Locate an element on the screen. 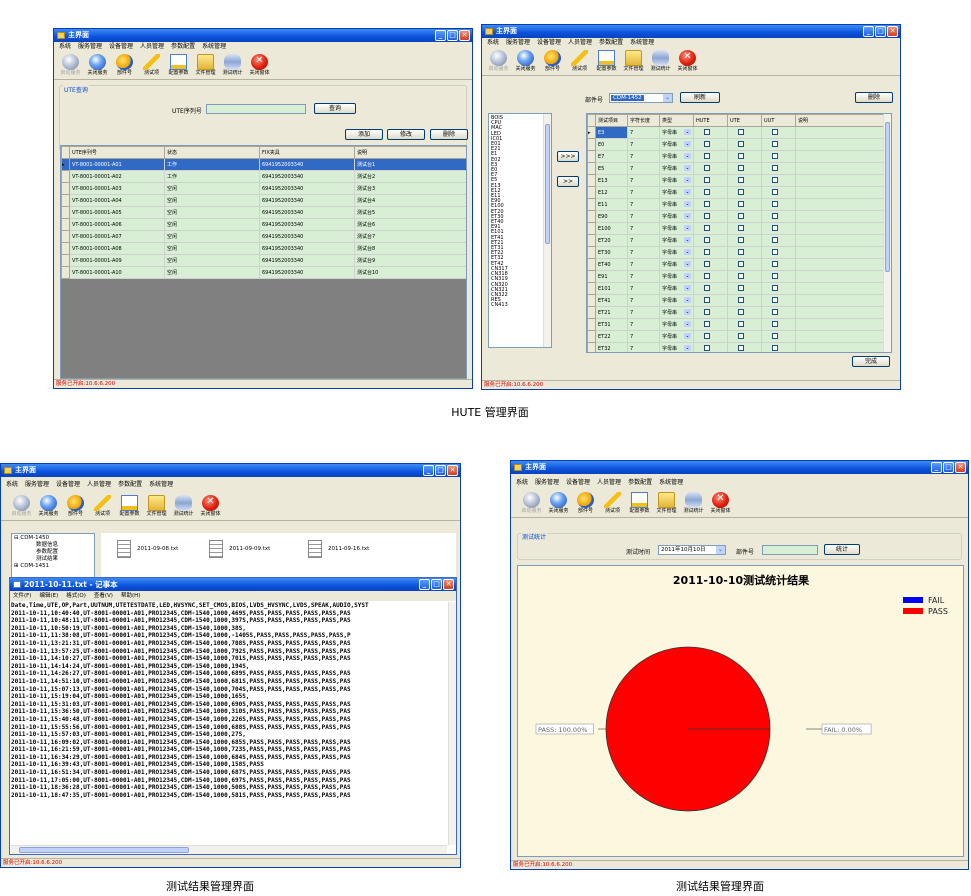 Image resolution: width=971 pixels, height=896 pixels. list-item: CN413 is located at coordinates (520, 305).